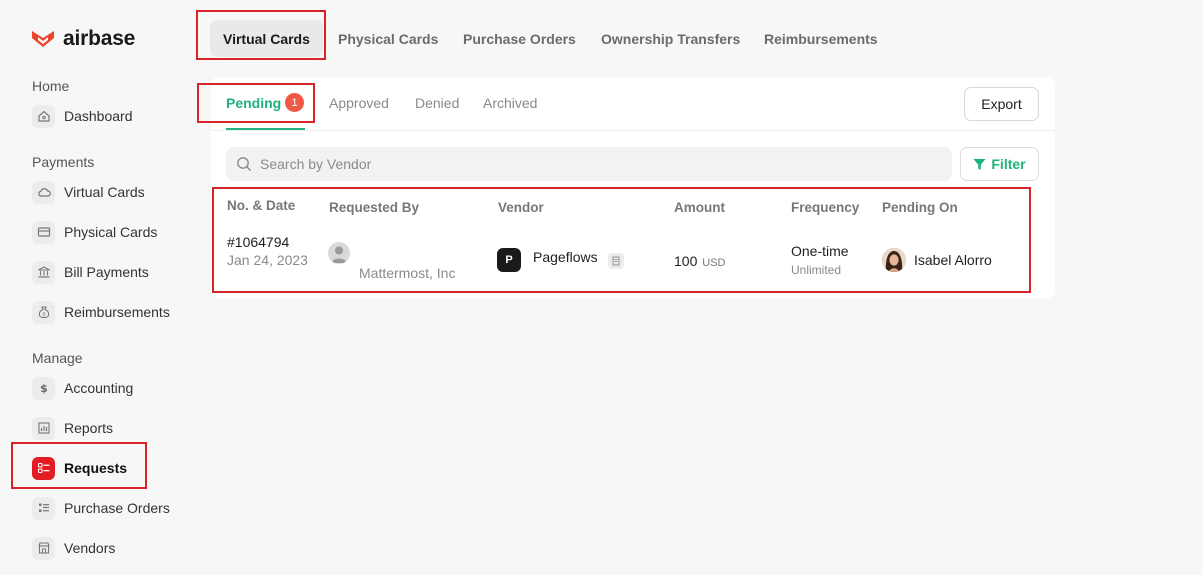 The image size is (1203, 575). Describe the element at coordinates (920, 207) in the screenshot. I see `column-header-pending-on: Pending On` at that location.